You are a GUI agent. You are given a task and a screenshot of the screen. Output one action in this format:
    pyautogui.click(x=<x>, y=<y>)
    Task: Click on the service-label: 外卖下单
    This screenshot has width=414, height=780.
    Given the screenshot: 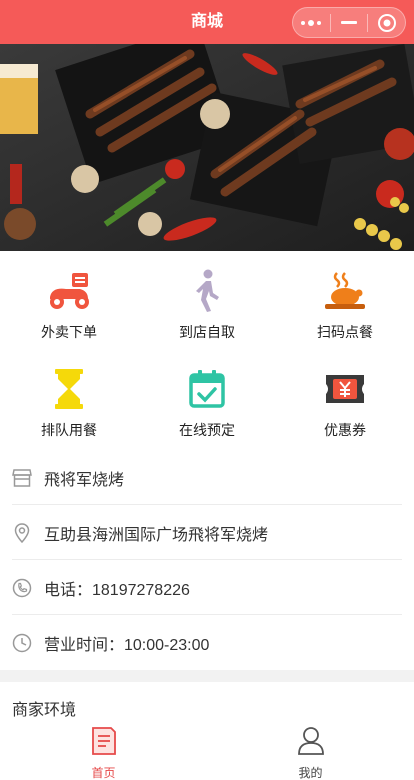 What is the action you would take?
    pyautogui.click(x=69, y=332)
    